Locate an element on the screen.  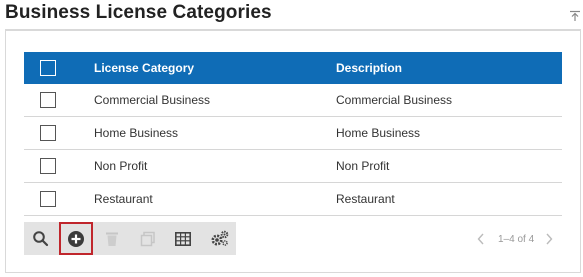
table-row: Home Business Home Business is located at coordinates (293, 133).